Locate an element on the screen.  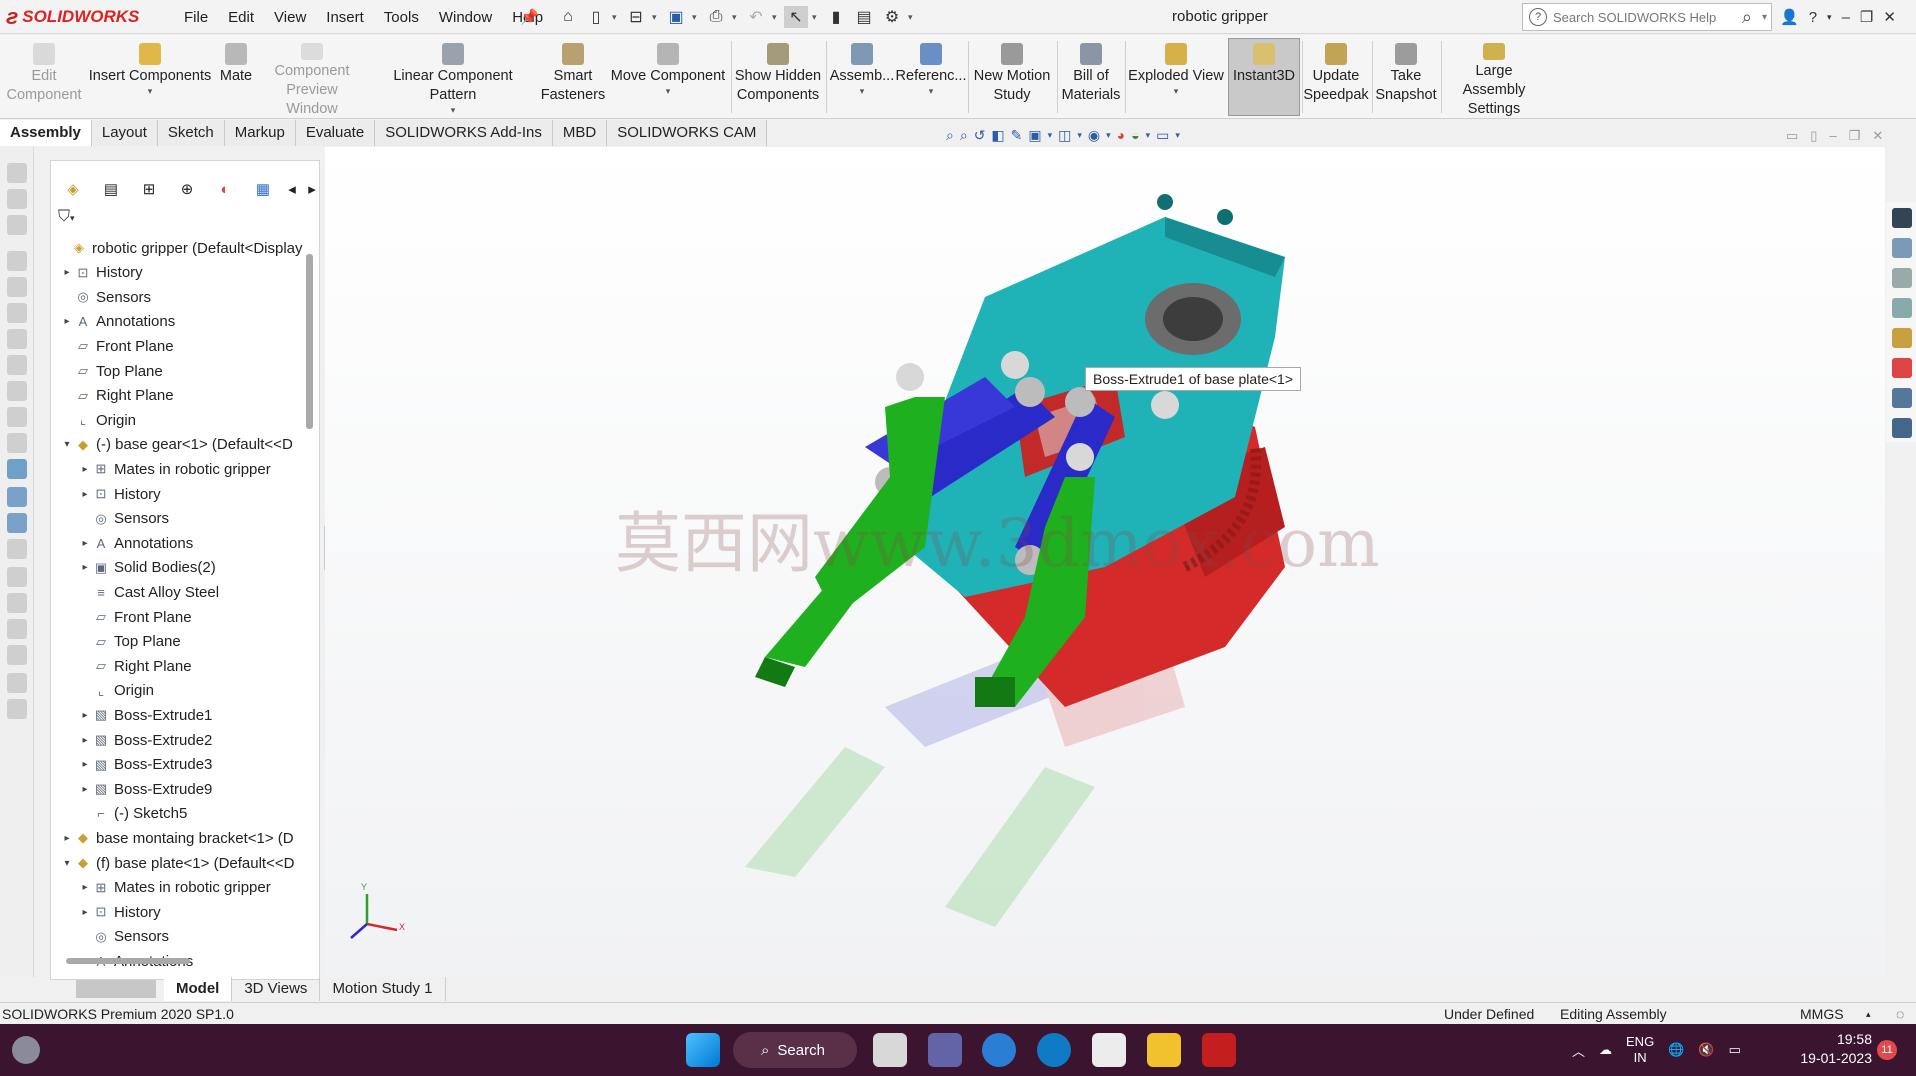
rebuild-icon: ▮ is located at coordinates (836, 17).